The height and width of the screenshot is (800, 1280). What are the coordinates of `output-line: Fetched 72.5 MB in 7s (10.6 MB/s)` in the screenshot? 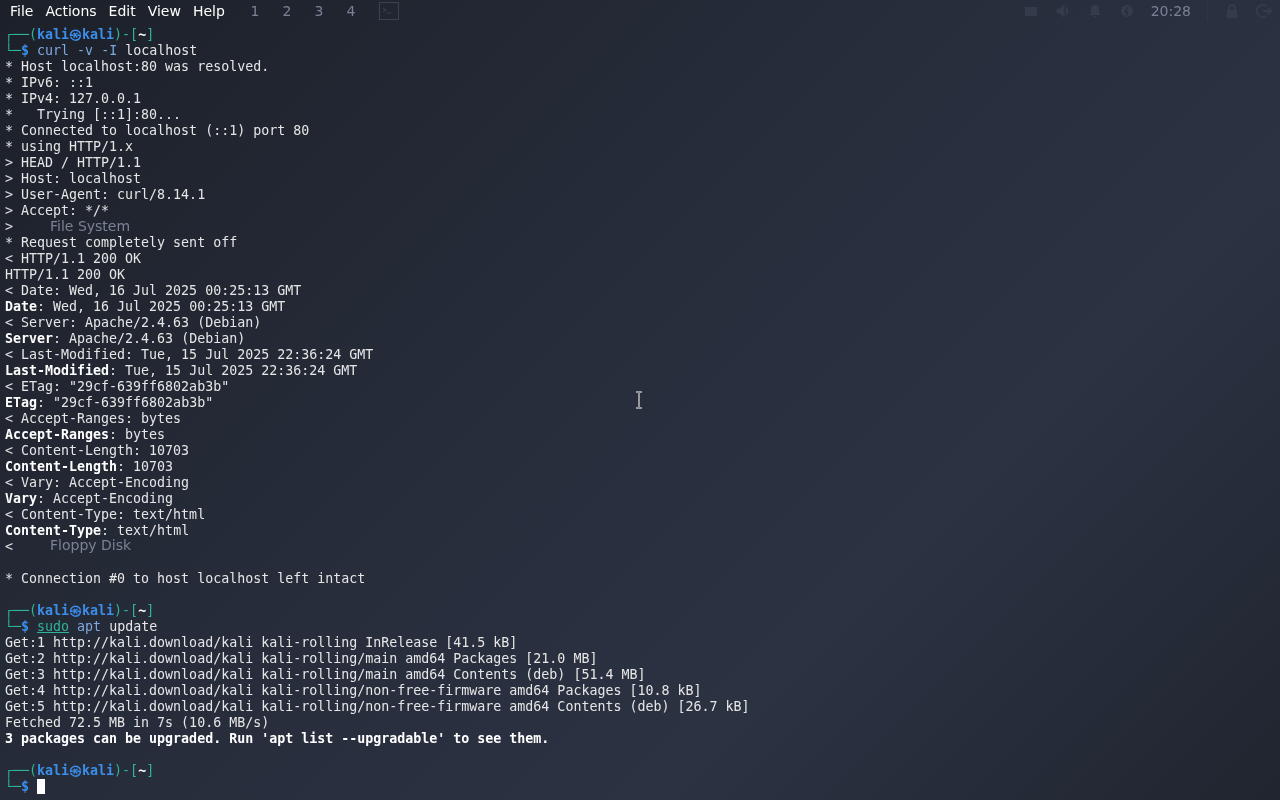 It's located at (137, 723).